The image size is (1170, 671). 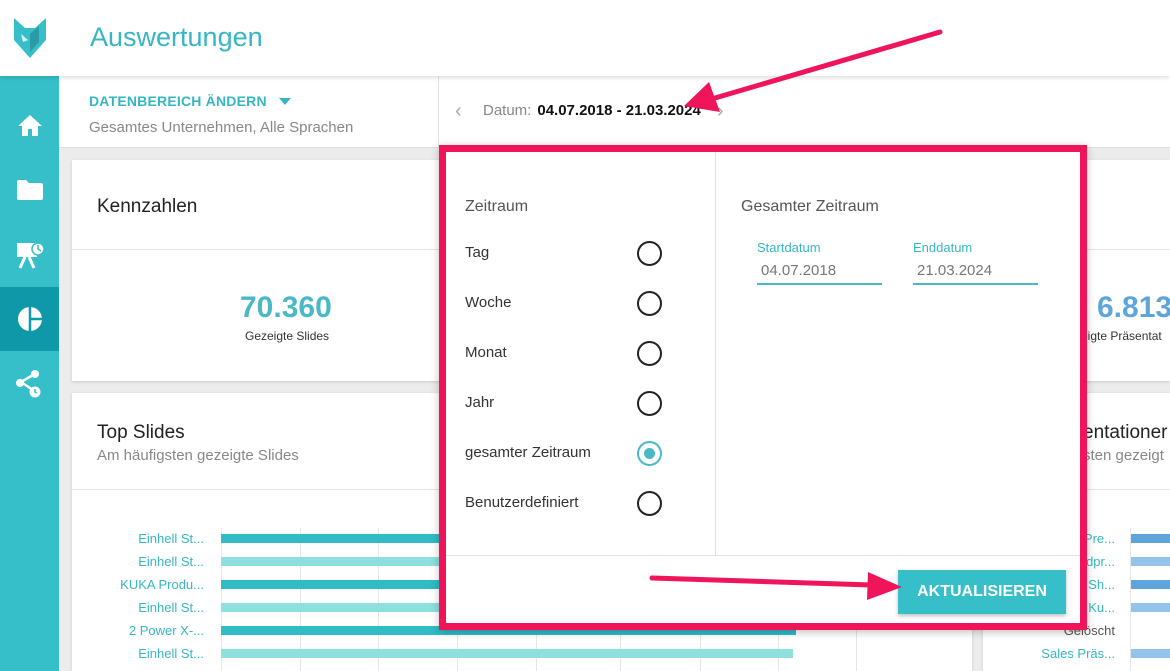 I want to click on home-icon, so click(x=29, y=125).